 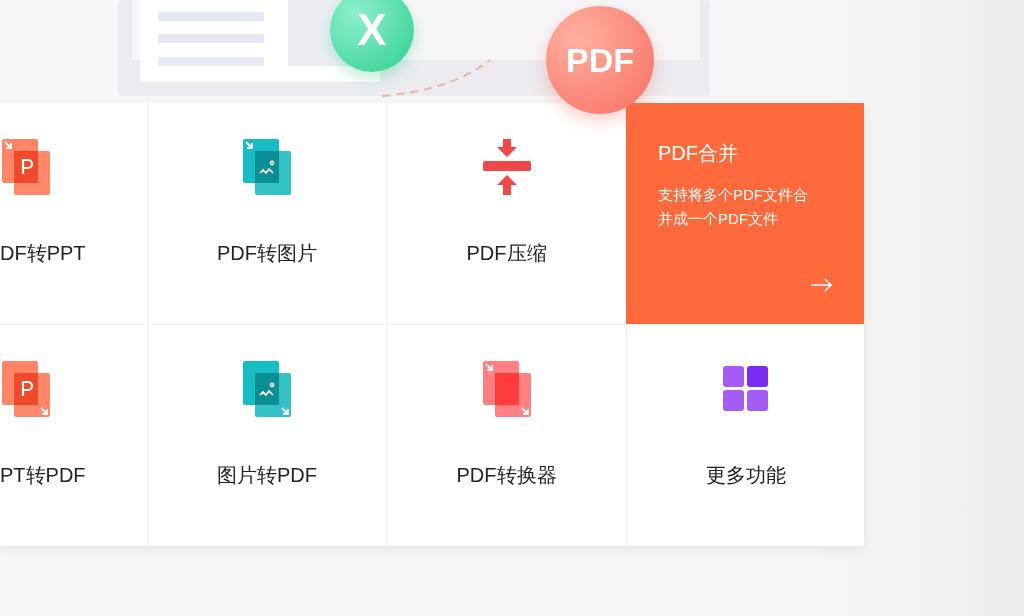 What do you see at coordinates (733, 207) in the screenshot?
I see `tool-description: 支持将多个PDF文件合并成一个PDF文件` at bounding box center [733, 207].